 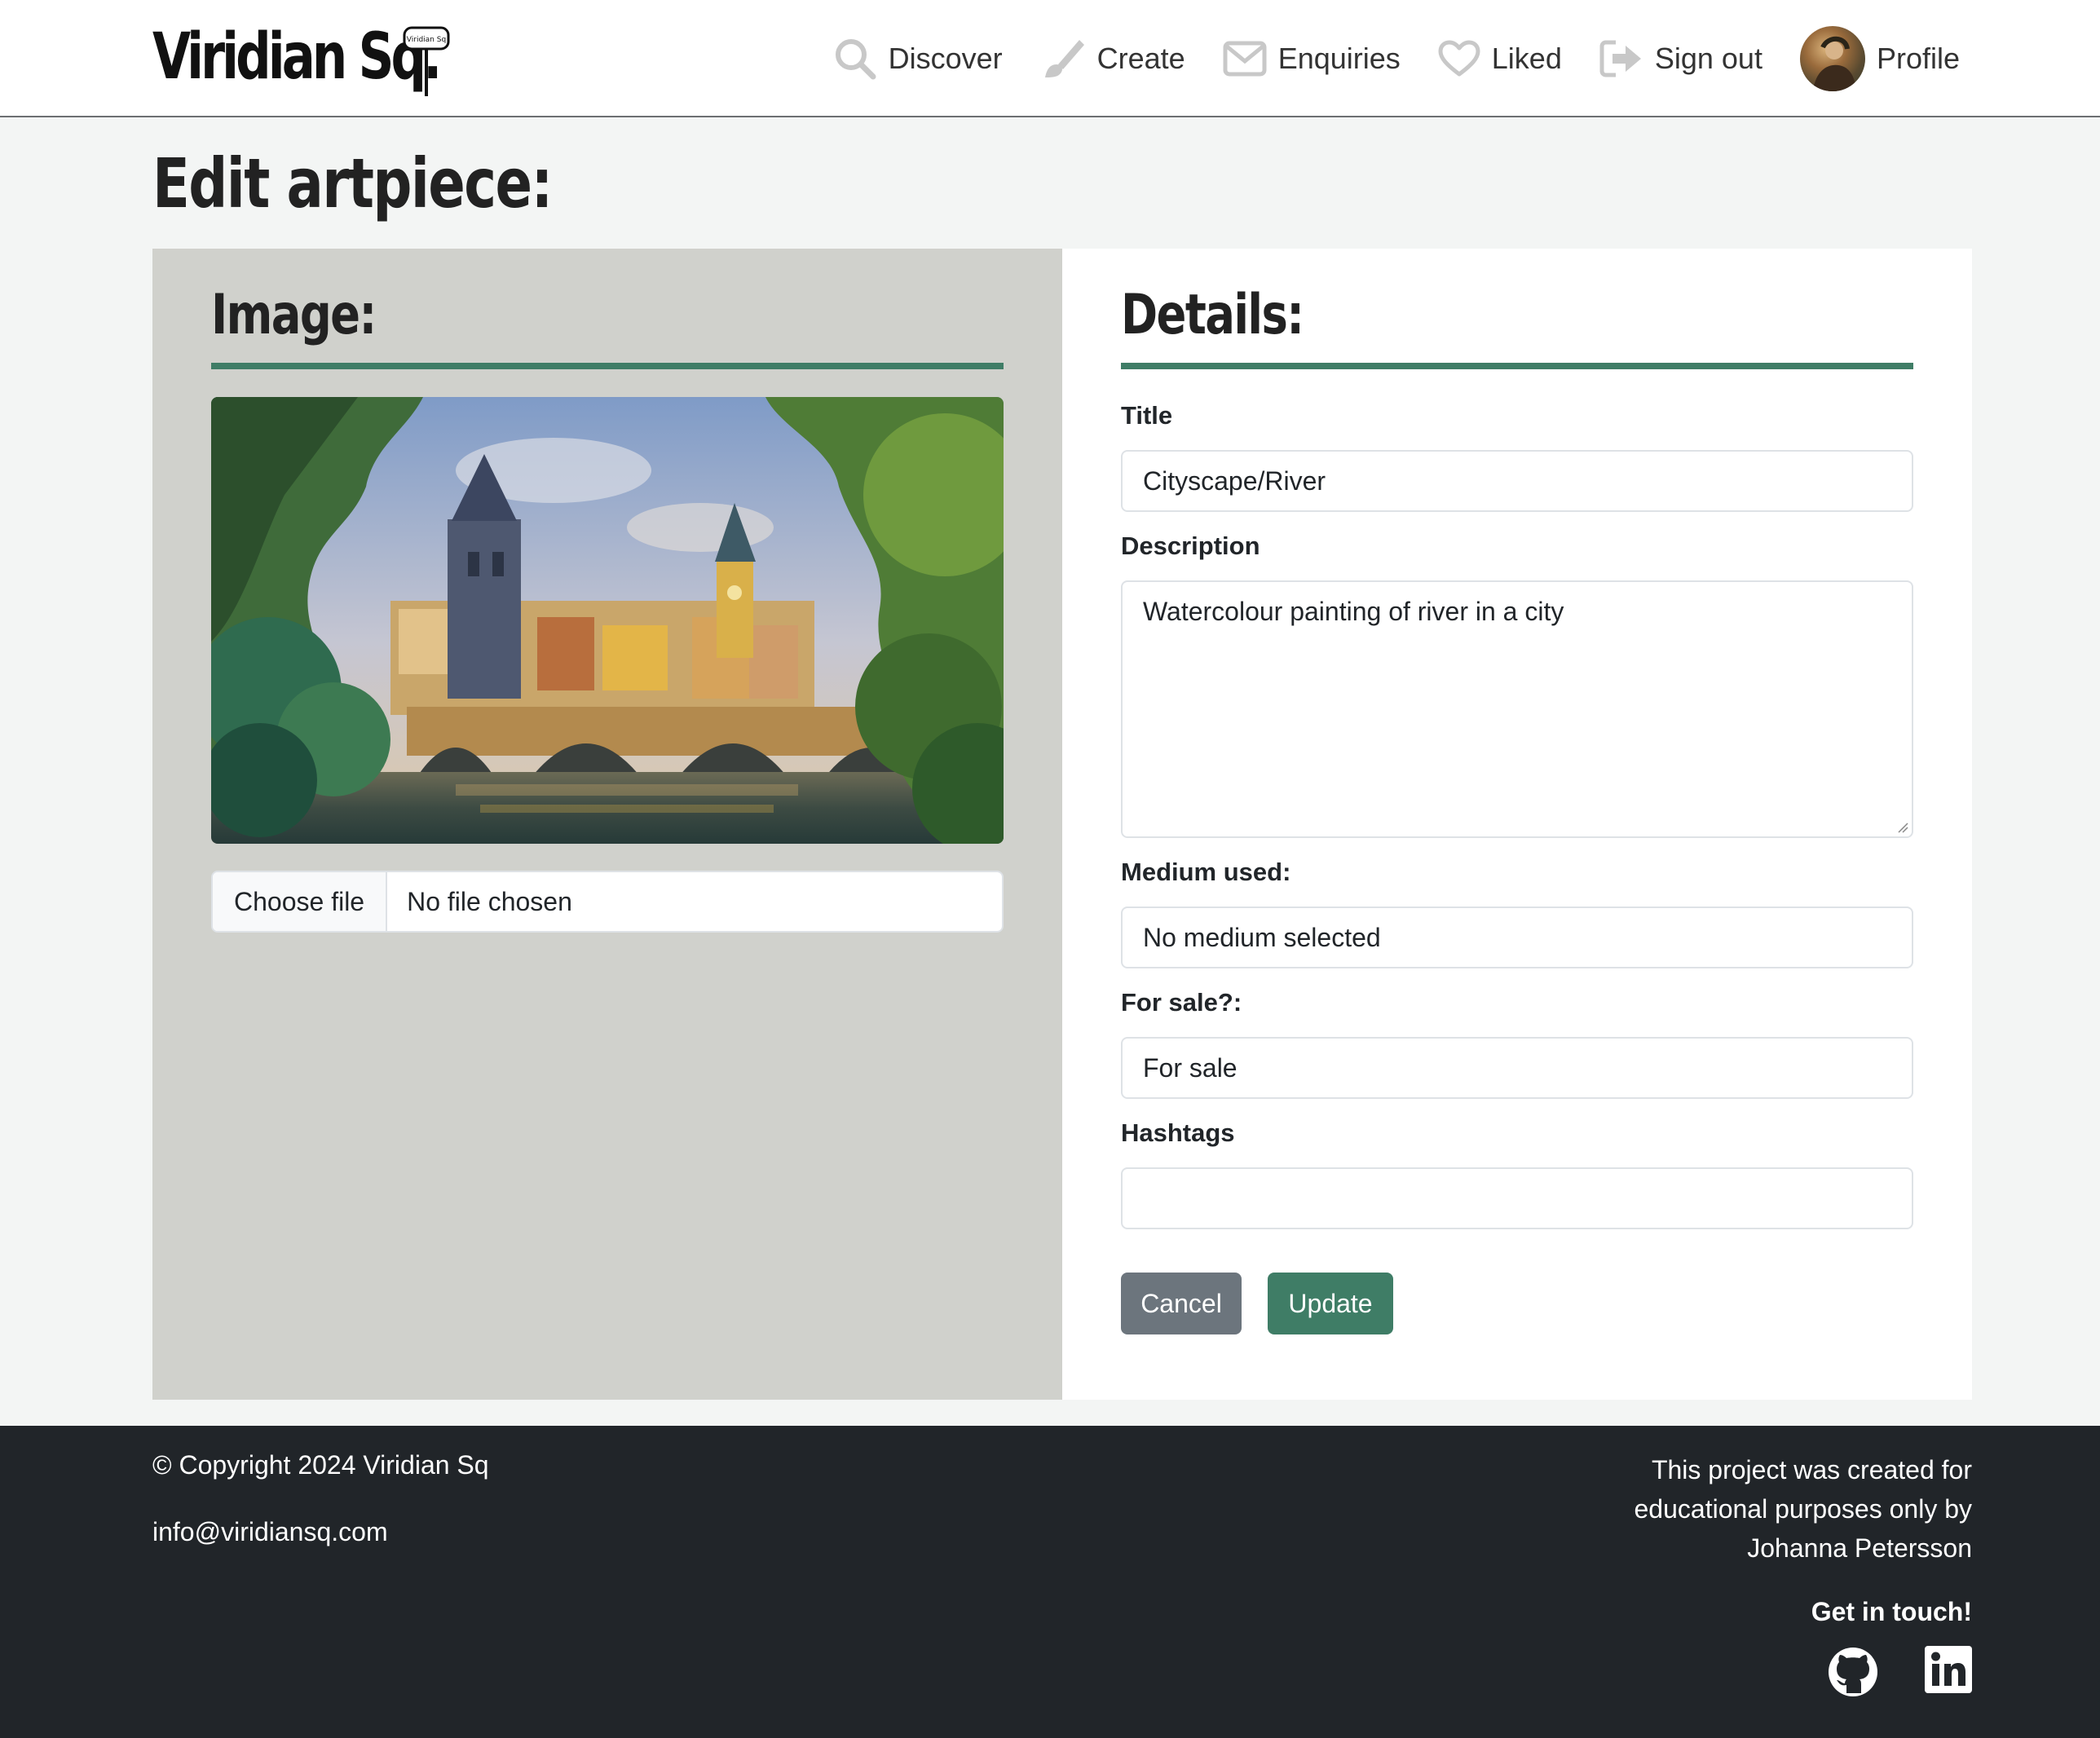 What do you see at coordinates (489, 901) in the screenshot?
I see `file-status-text: No file chosen` at bounding box center [489, 901].